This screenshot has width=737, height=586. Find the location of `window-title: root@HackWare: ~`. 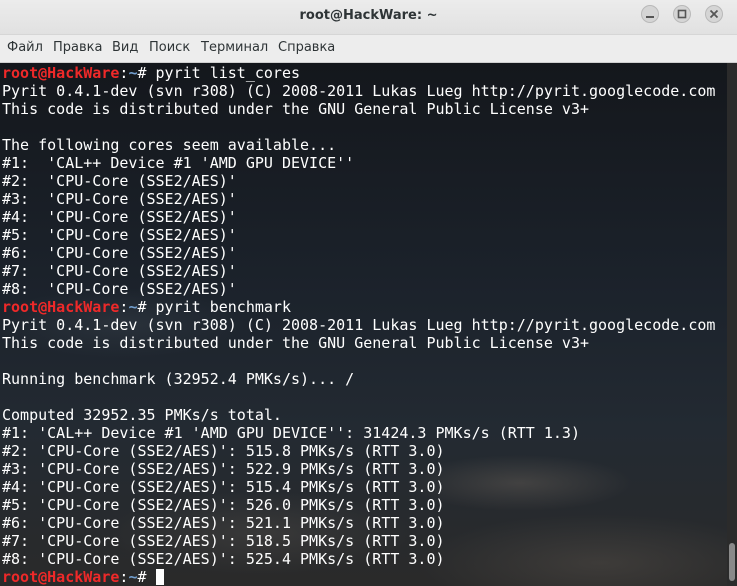

window-title: root@HackWare: ~ is located at coordinates (368, 15).